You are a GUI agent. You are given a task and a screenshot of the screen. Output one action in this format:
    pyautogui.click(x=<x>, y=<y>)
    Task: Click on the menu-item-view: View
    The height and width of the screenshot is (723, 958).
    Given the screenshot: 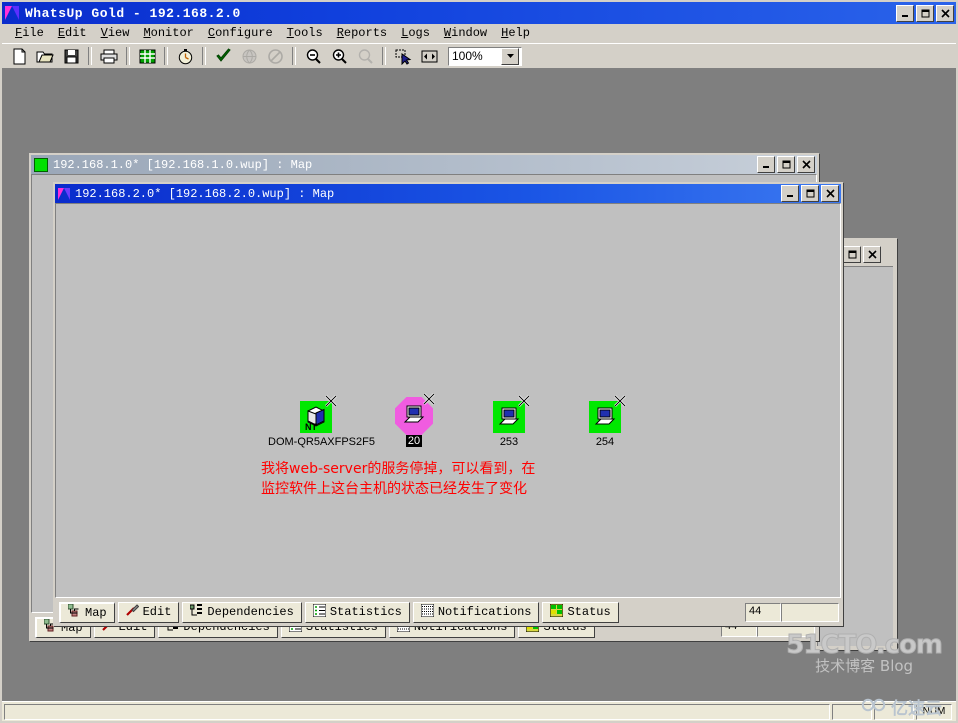 What is the action you would take?
    pyautogui.click(x=115, y=33)
    